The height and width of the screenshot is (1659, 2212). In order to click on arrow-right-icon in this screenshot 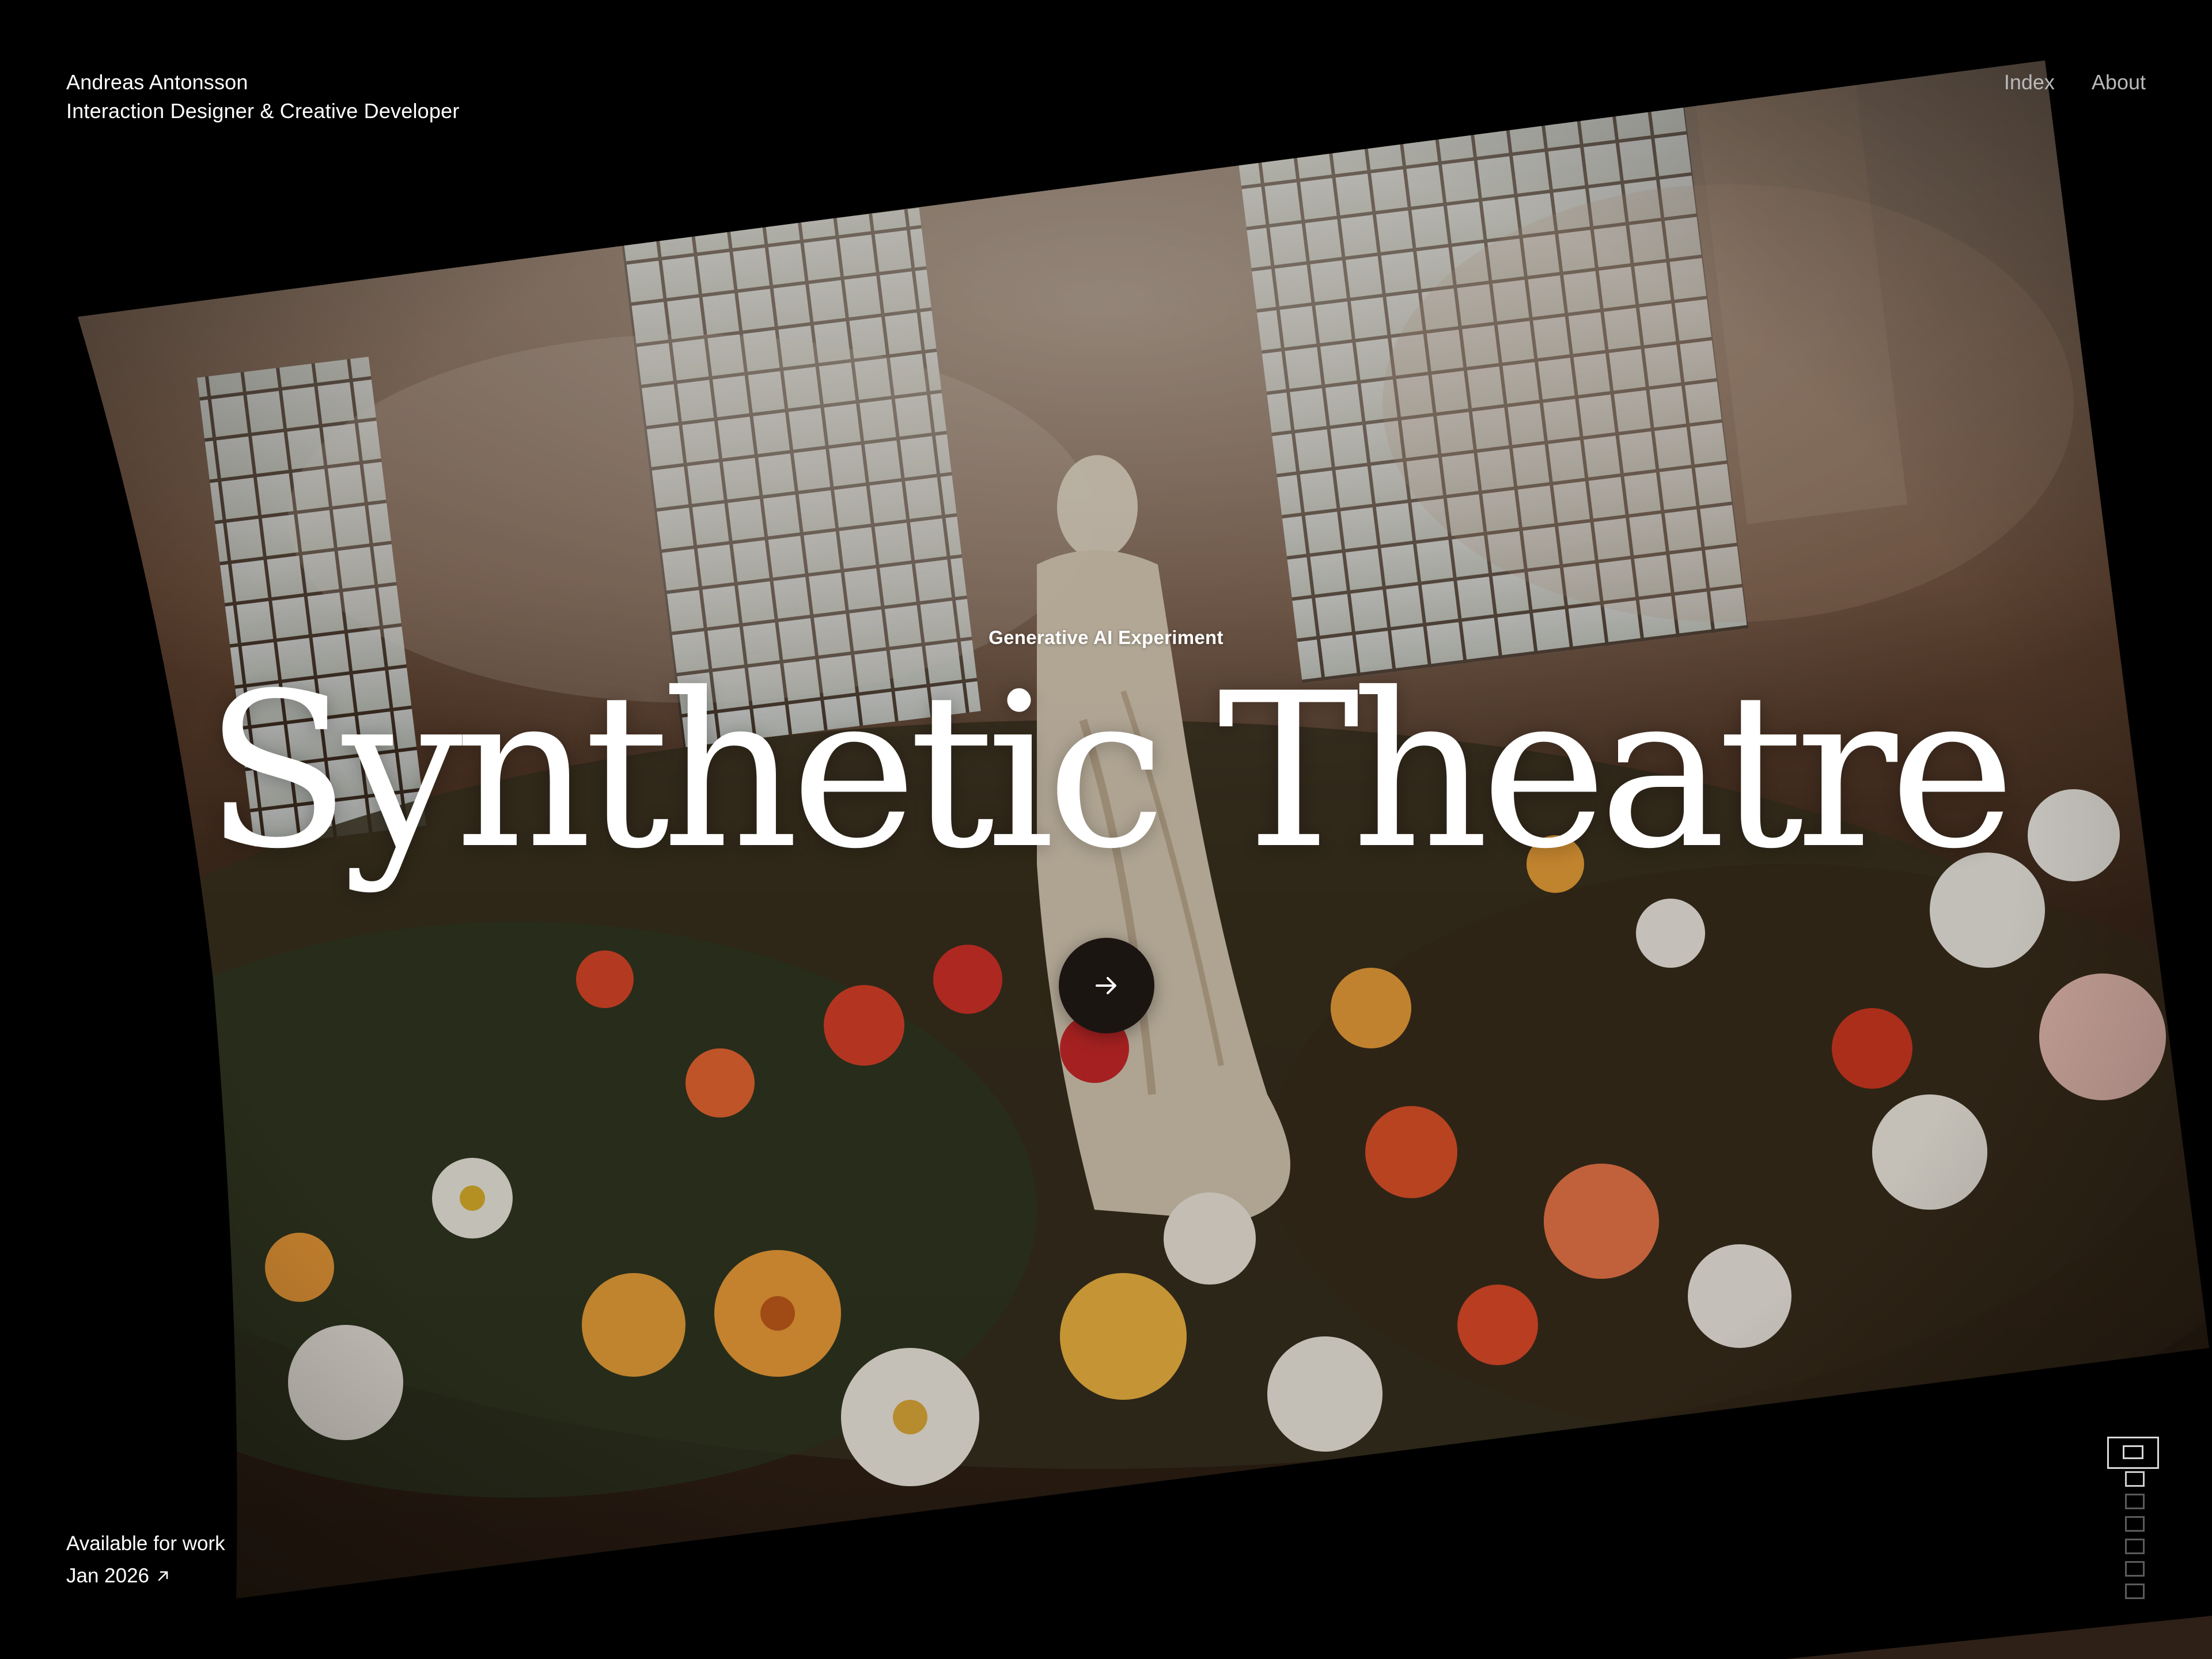, I will do `click(1106, 985)`.